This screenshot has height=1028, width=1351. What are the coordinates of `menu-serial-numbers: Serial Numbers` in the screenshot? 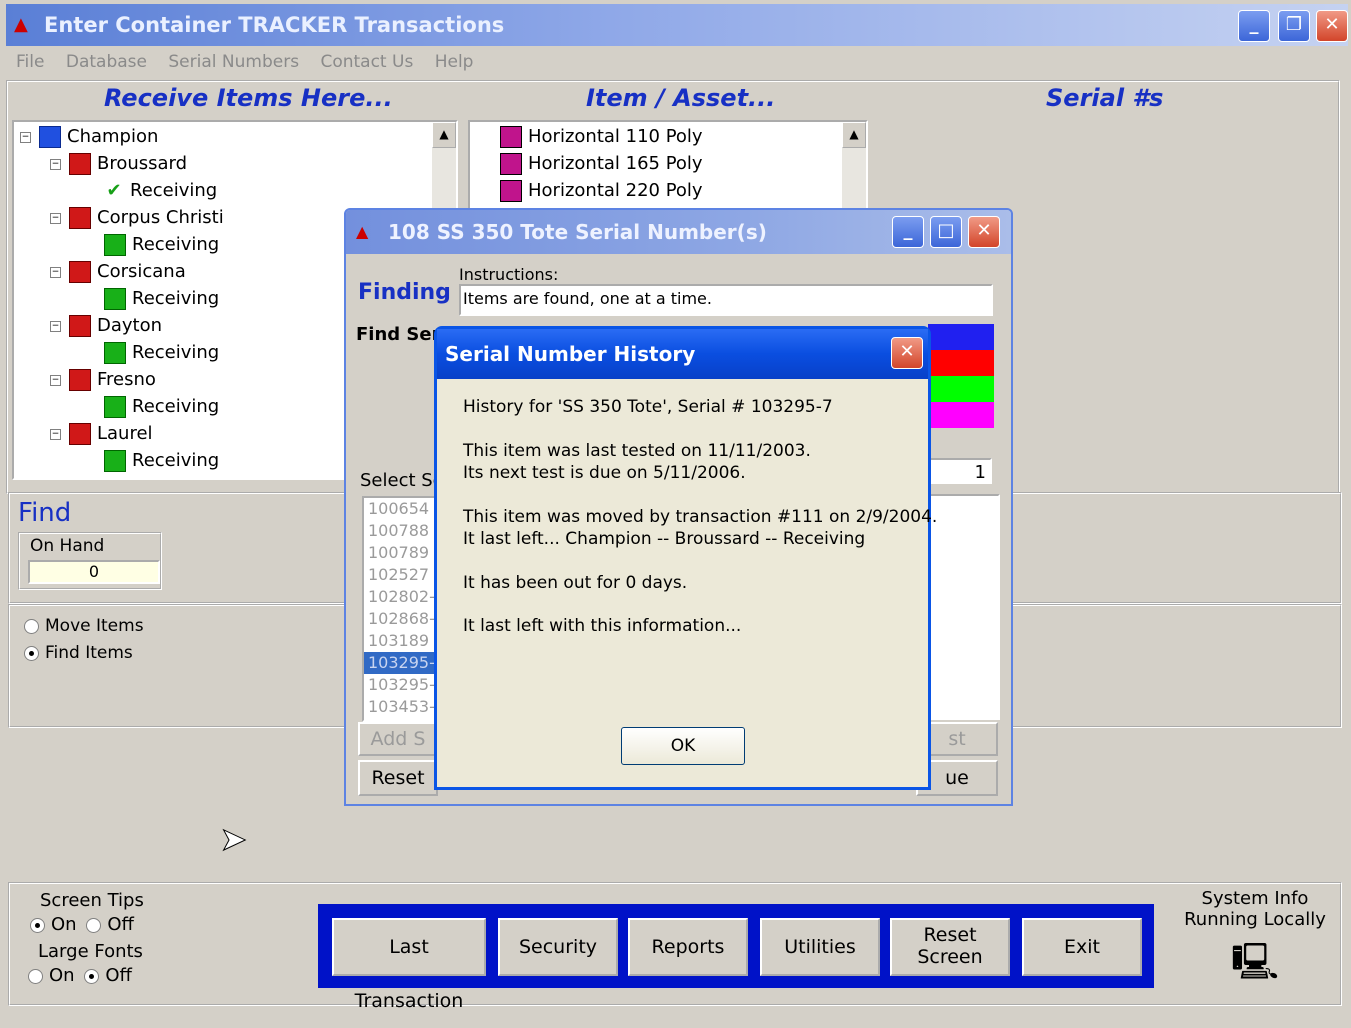 It's located at (233, 62).